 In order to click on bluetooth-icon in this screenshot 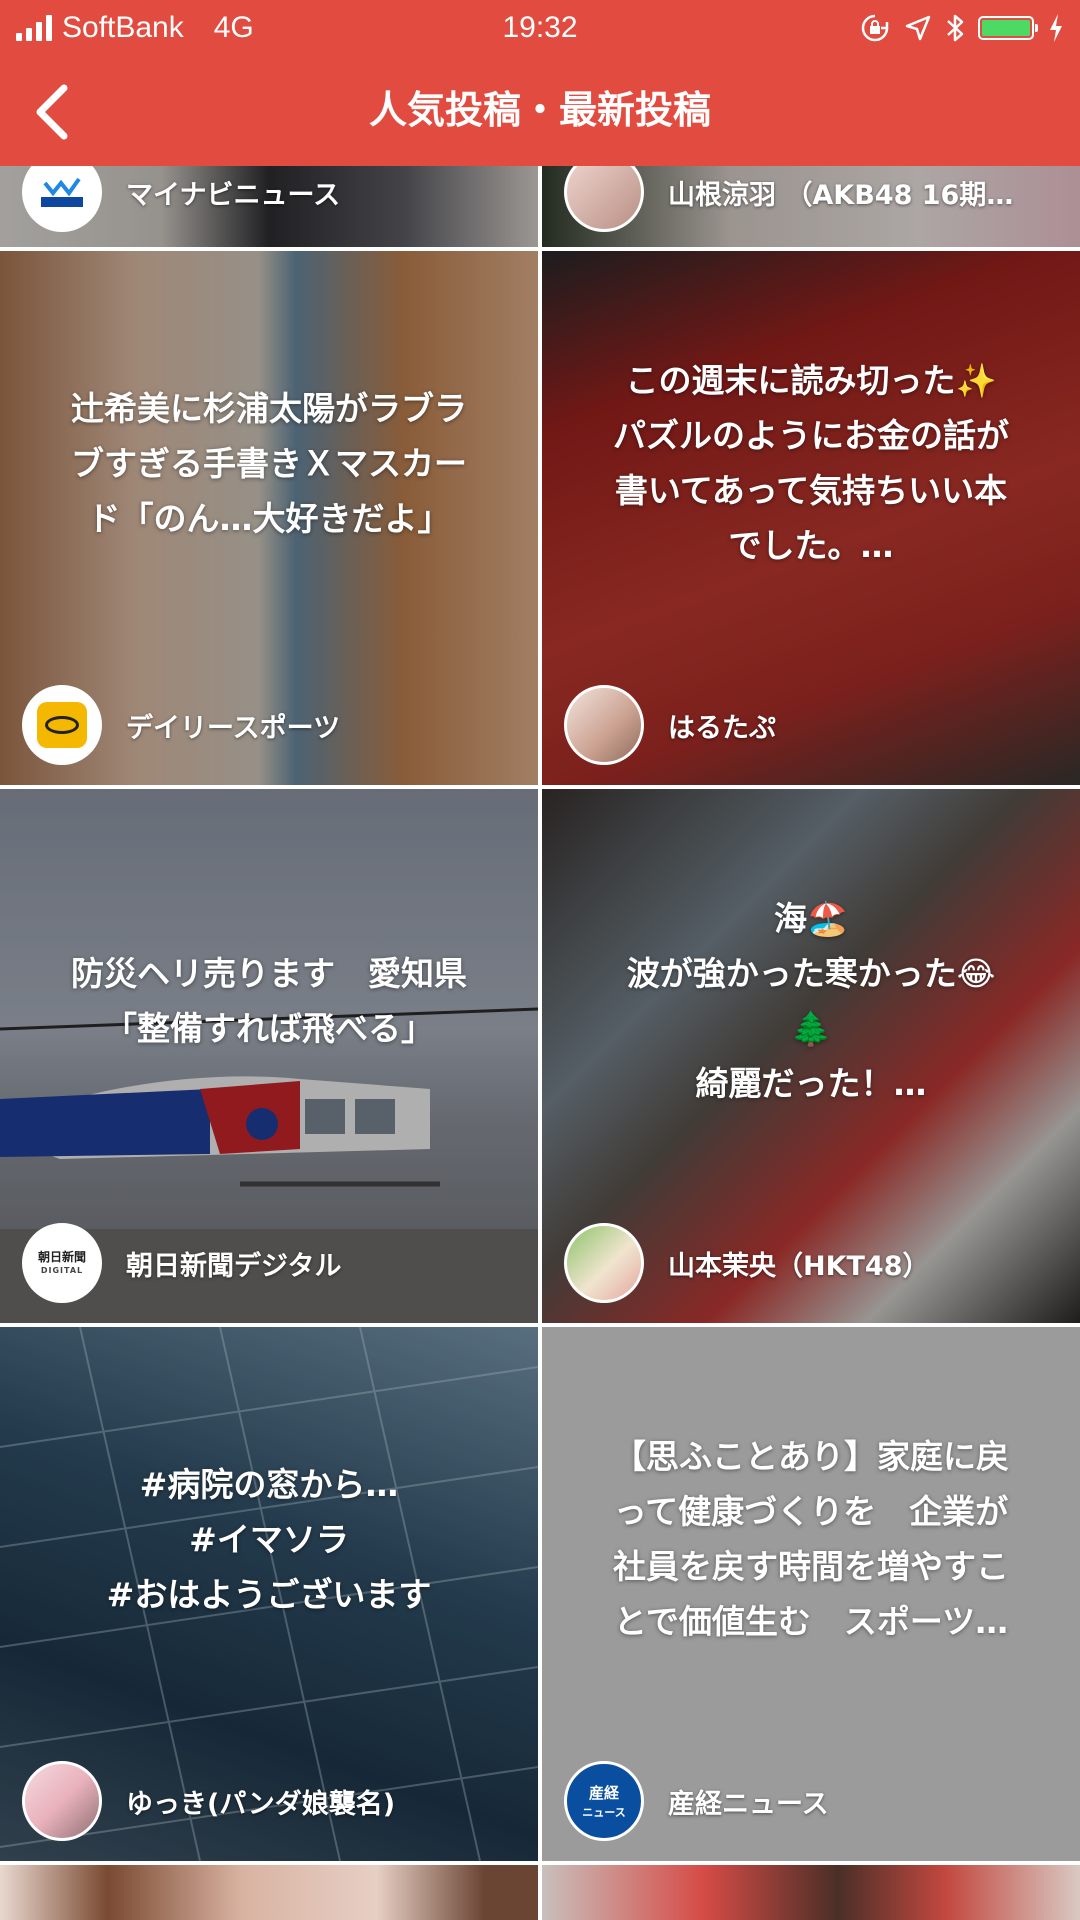, I will do `click(955, 28)`.